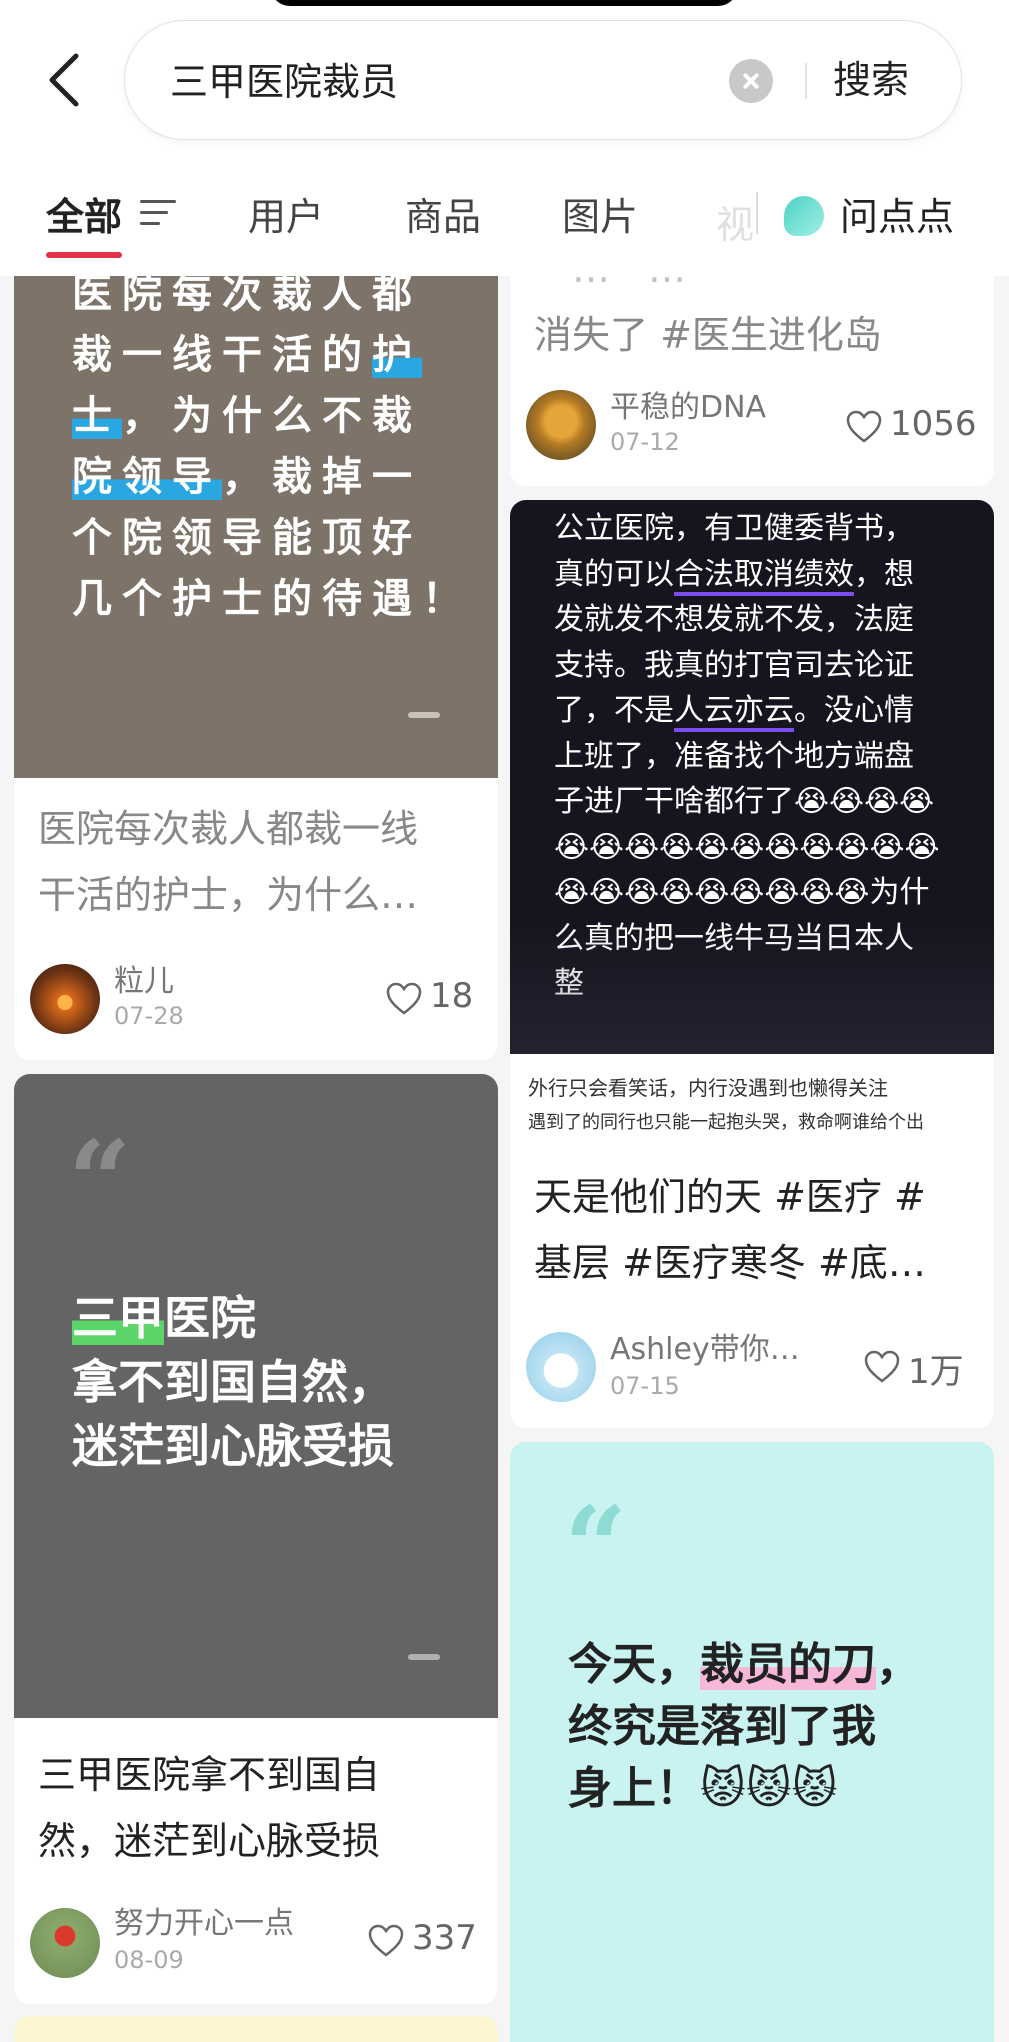 This screenshot has width=1009, height=2042. Describe the element at coordinates (897, 217) in the screenshot. I see `wendiandian-label: 问点点` at that location.